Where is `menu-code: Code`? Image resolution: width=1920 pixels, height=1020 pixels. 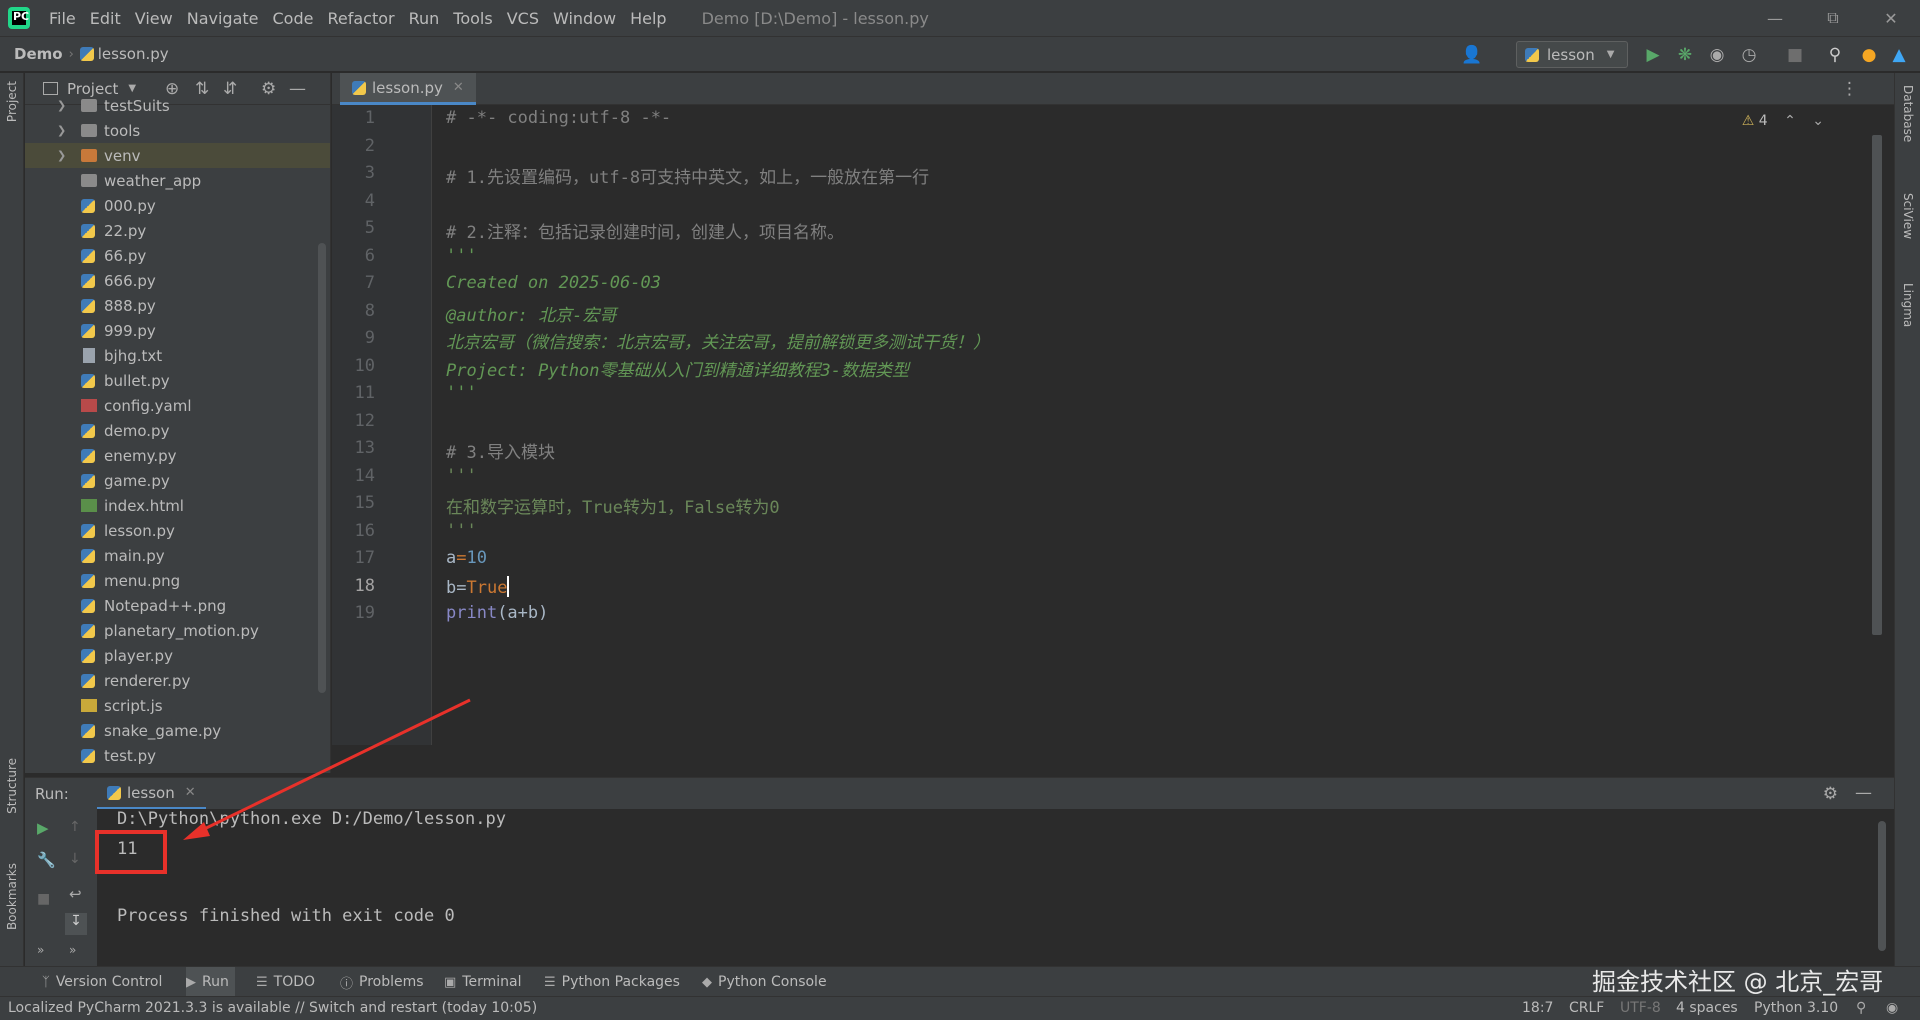 menu-code: Code is located at coordinates (293, 18).